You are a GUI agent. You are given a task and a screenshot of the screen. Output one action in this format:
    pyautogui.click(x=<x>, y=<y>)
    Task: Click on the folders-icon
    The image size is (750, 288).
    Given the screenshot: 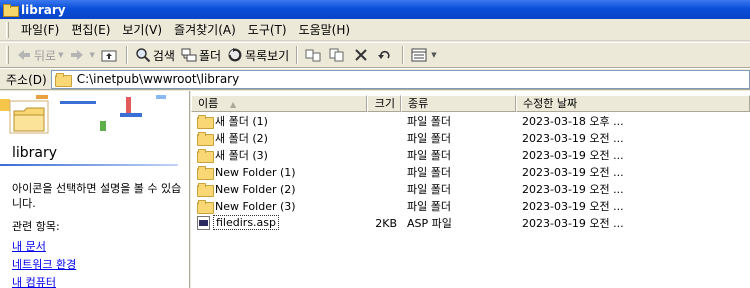 What is the action you would take?
    pyautogui.click(x=189, y=55)
    